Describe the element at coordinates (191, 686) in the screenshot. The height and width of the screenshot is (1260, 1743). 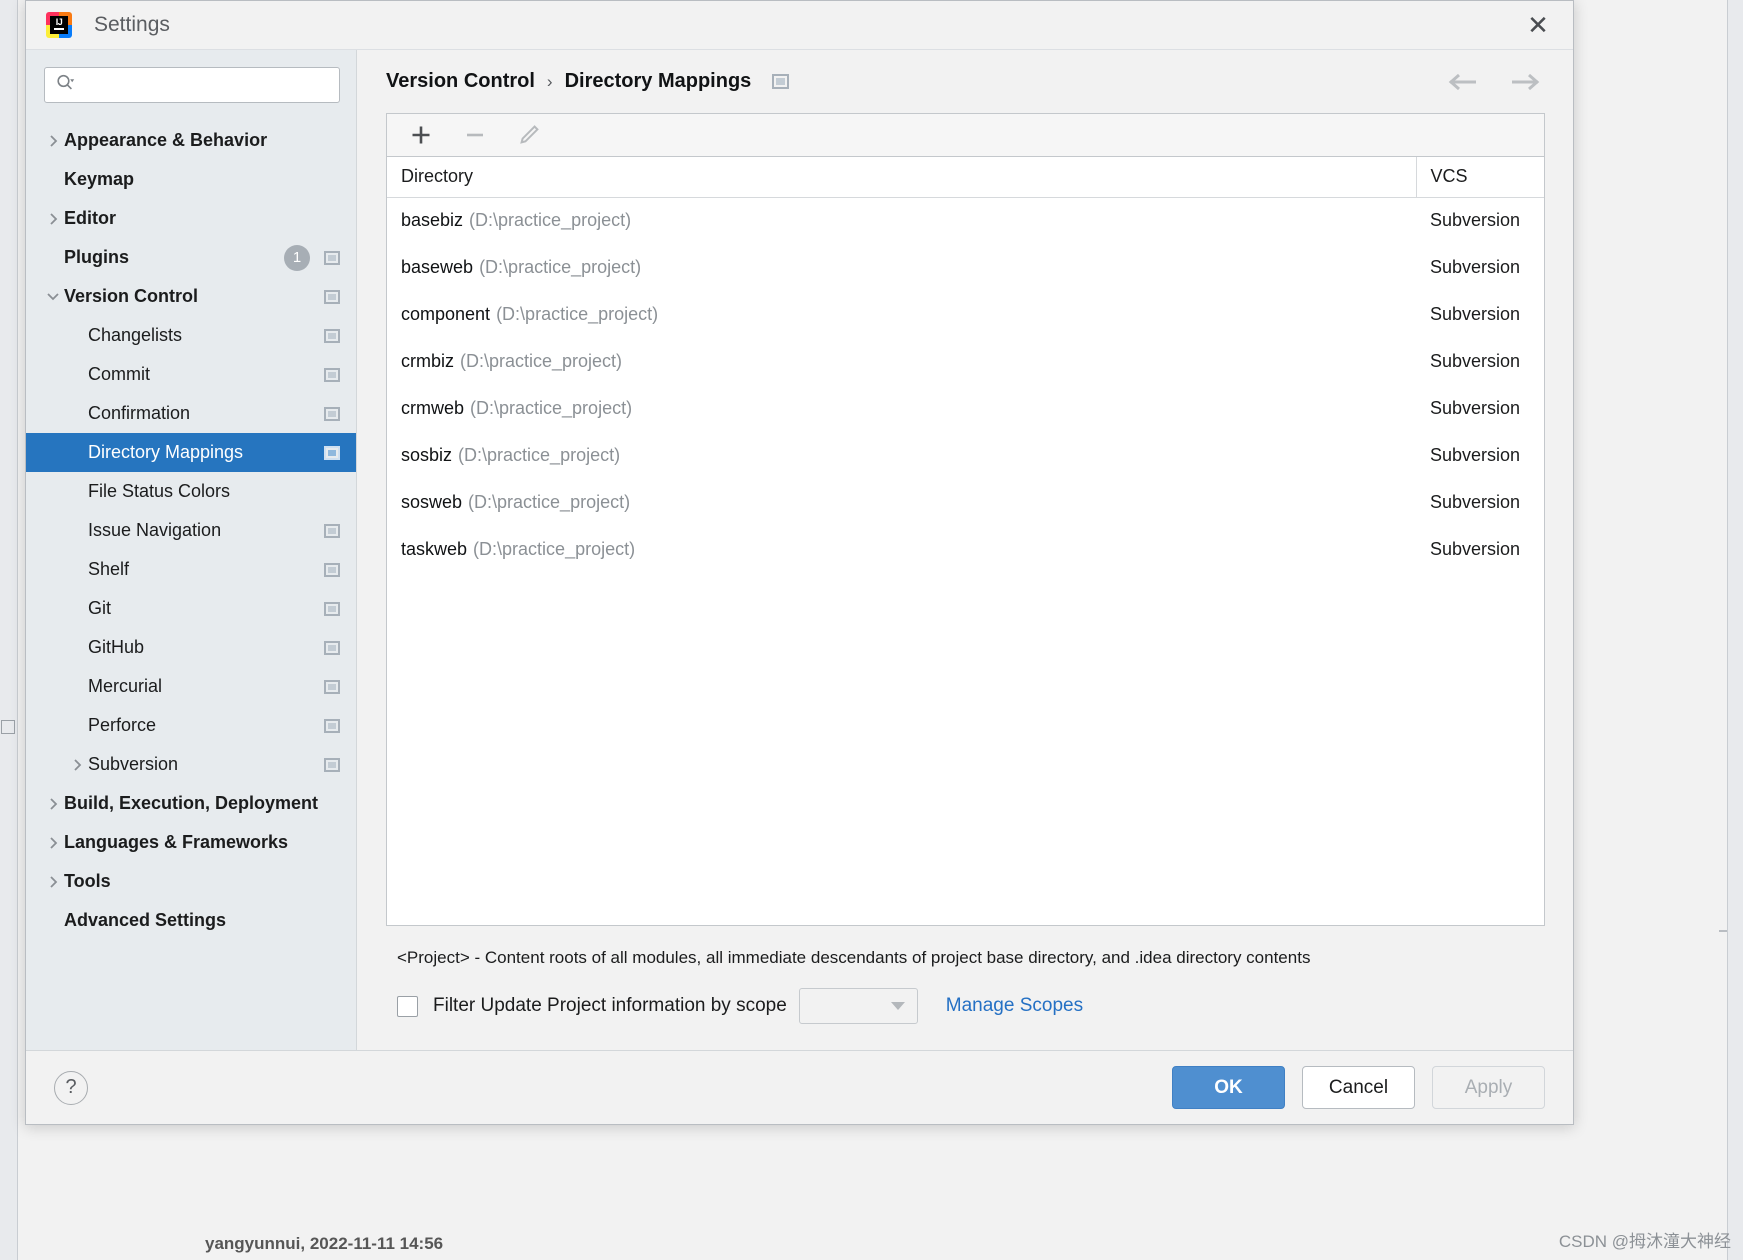
I see `sidebar-item-mercurial: Mercurial` at that location.